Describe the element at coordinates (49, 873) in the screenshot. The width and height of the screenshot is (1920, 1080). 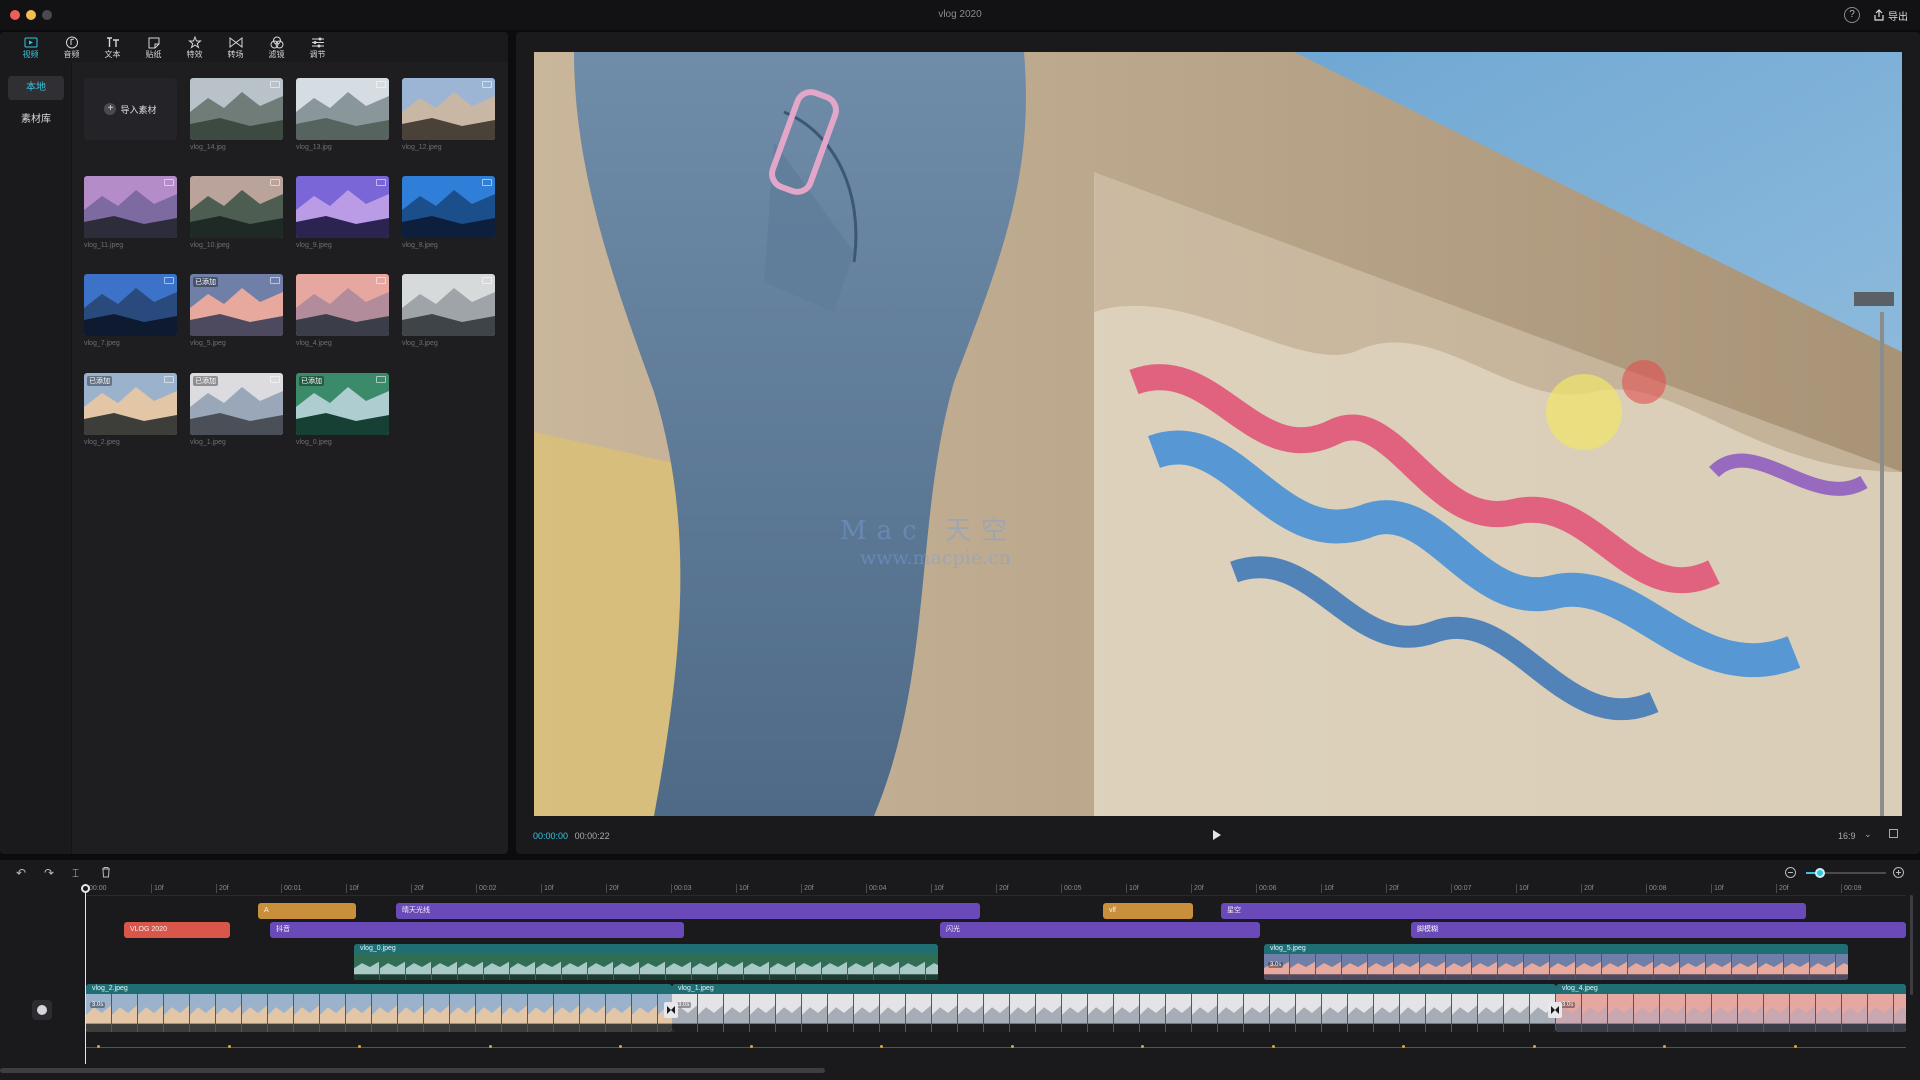
I see `redo-icon: ↷` at that location.